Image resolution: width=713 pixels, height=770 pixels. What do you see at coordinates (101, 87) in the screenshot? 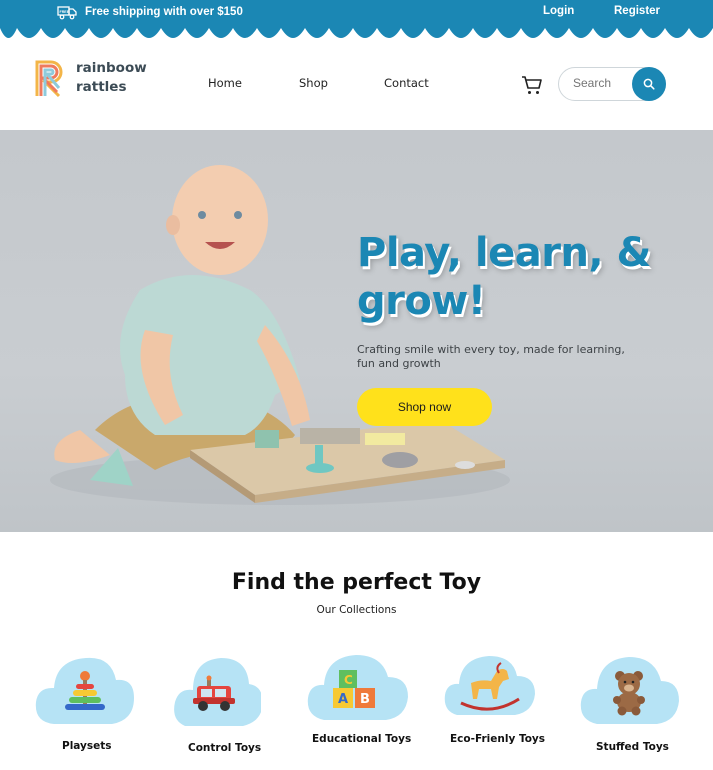
I see `brand-name-line2: rattles` at bounding box center [101, 87].